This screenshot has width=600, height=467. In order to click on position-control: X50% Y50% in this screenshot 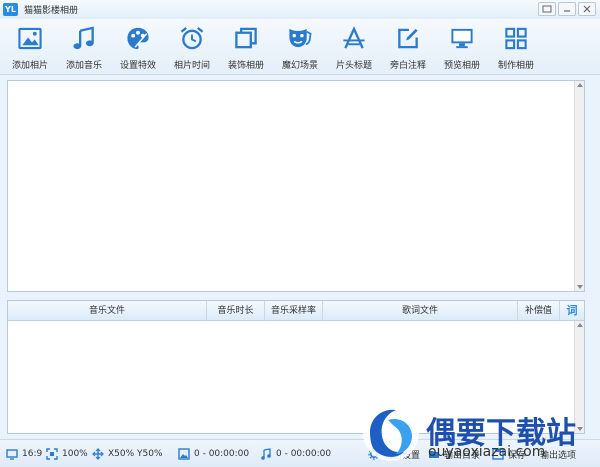, I will do `click(127, 454)`.